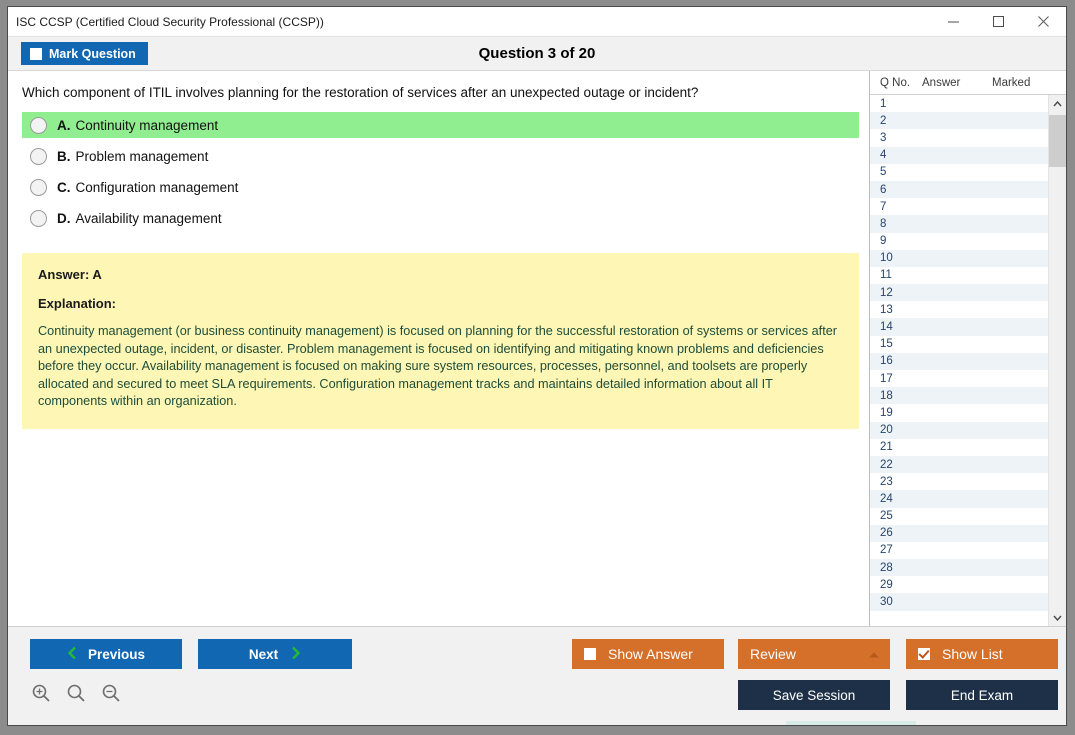 The image size is (1075, 735). I want to click on cell-question-number: 20, so click(886, 430).